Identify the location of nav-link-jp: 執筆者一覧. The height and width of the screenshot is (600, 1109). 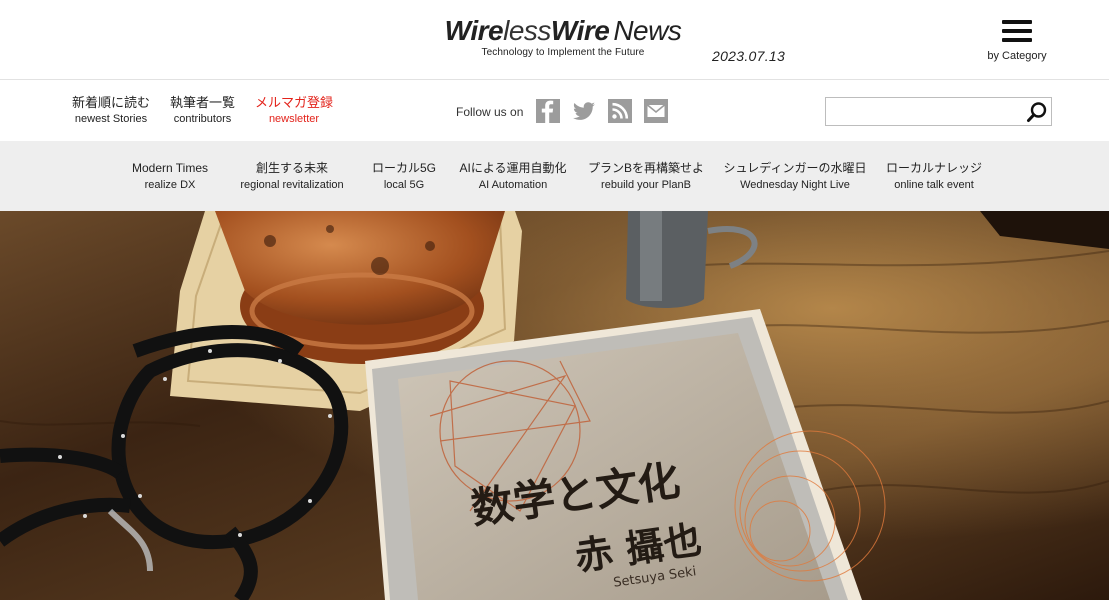
(203, 102).